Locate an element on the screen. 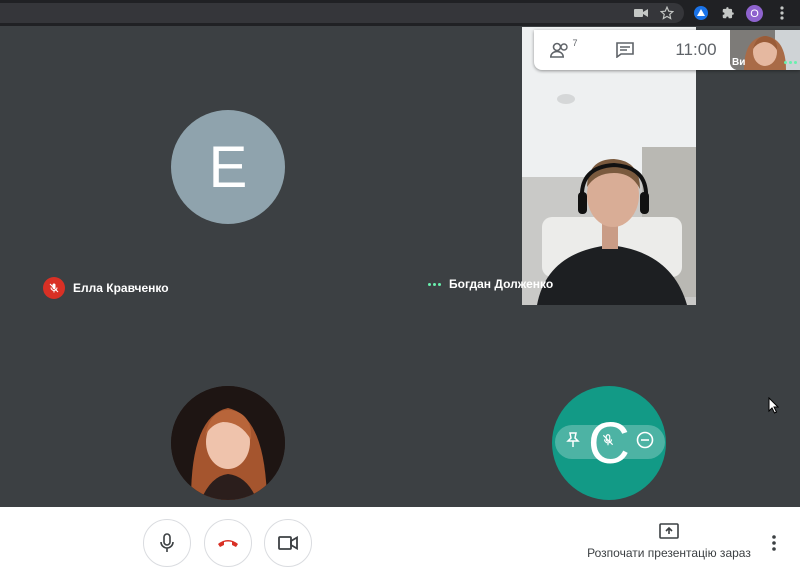 Image resolution: width=800 pixels, height=578 pixels. pin-icon is located at coordinates (572, 442).